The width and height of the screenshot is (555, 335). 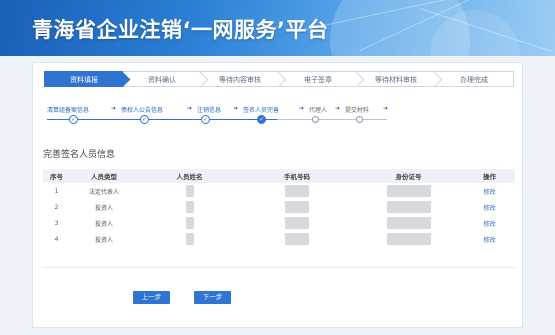 I want to click on row-index: 2, so click(x=56, y=207).